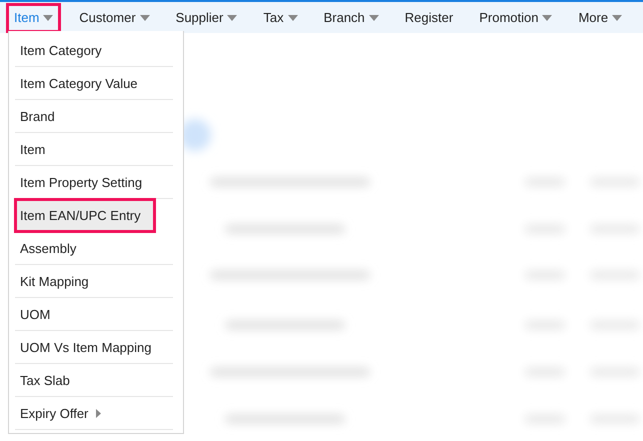 The width and height of the screenshot is (643, 441). Describe the element at coordinates (94, 116) in the screenshot. I see `dropdown-menu-item: Brand` at that location.